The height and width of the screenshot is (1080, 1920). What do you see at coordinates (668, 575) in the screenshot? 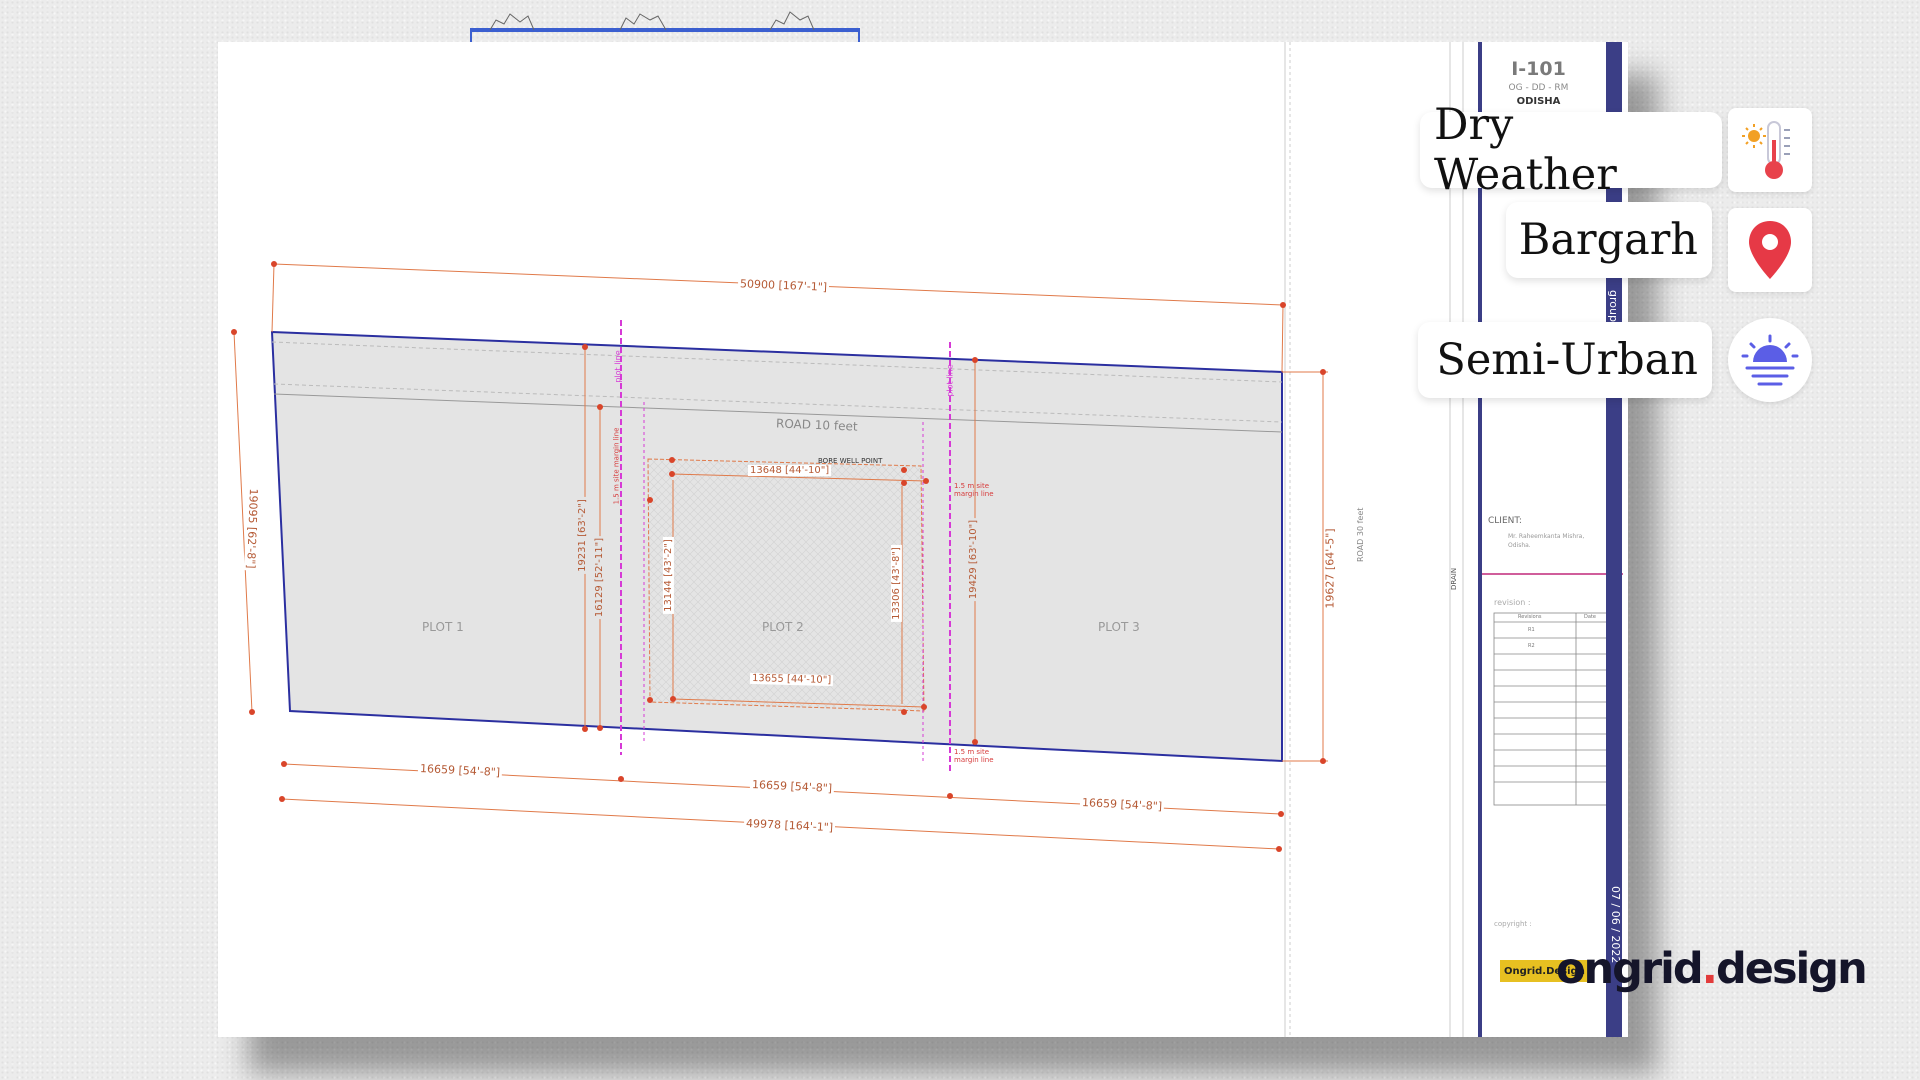
I see `inner-left-dimension: 13144 [43'-2"]` at bounding box center [668, 575].